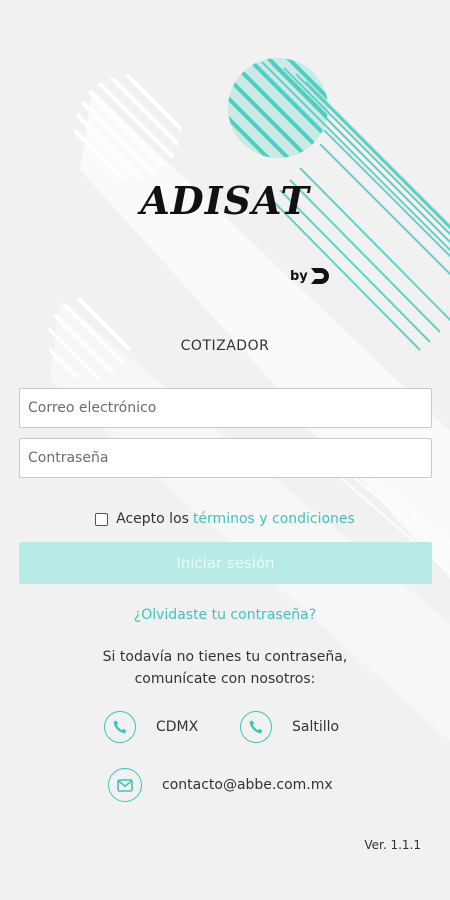 The height and width of the screenshot is (900, 450). Describe the element at coordinates (225, 657) in the screenshot. I see `info-line-1: Si todavía no tienes tu contraseña,` at that location.